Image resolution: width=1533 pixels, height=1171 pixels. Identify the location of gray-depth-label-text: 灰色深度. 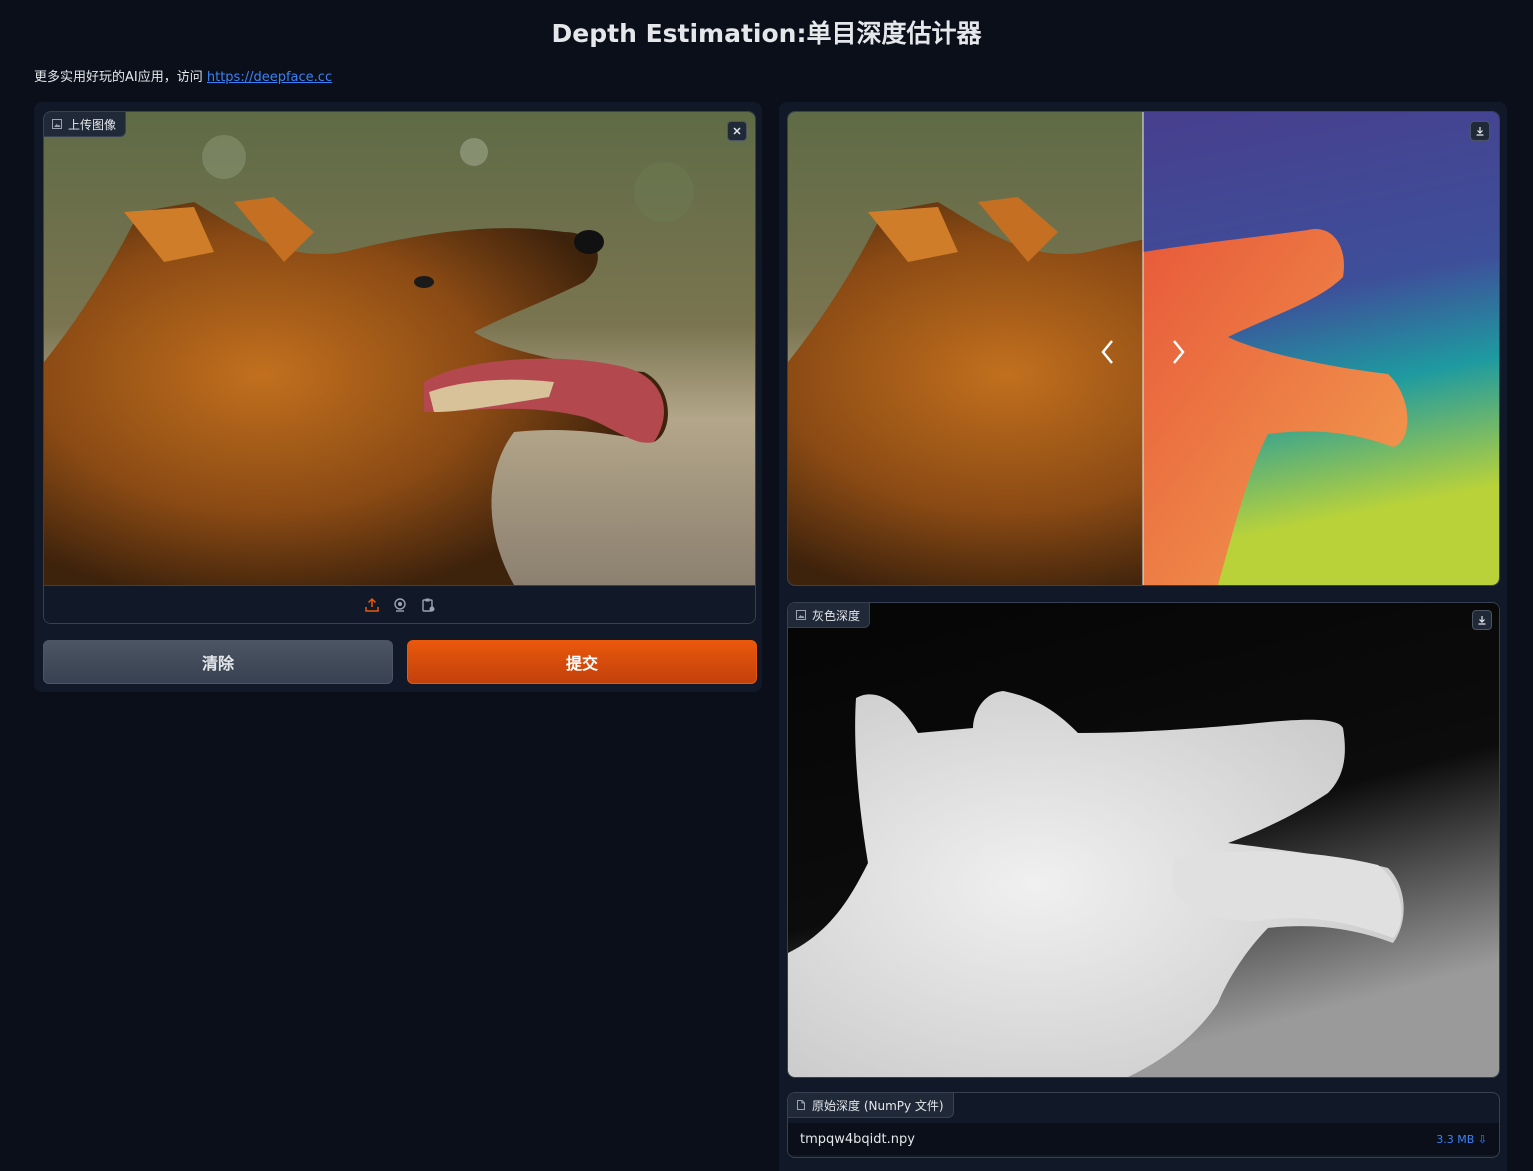
(836, 615).